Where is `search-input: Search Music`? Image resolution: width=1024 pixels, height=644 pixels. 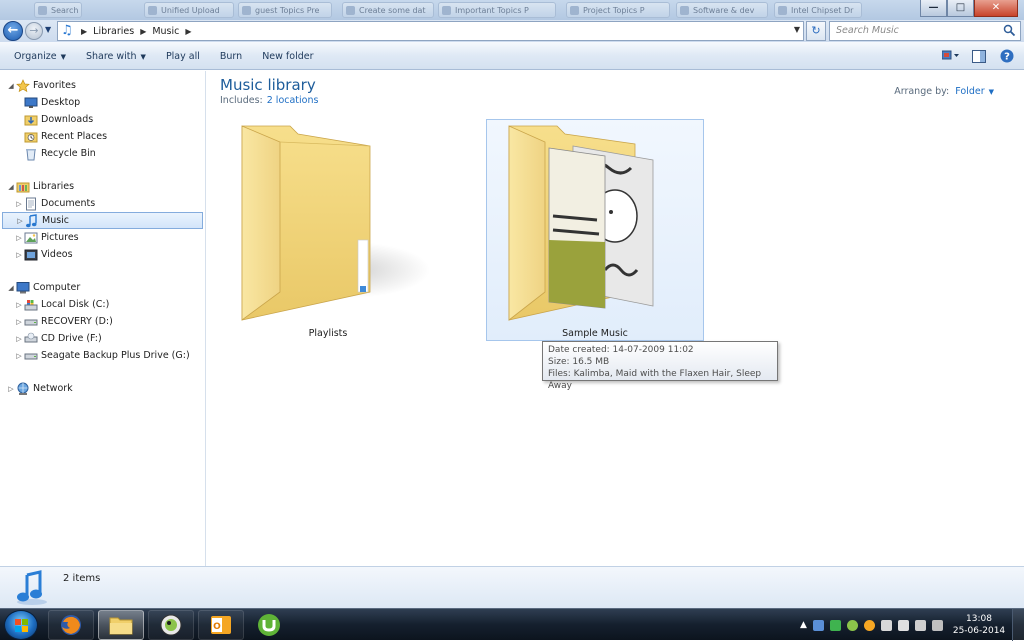
search-input: Search Music is located at coordinates (925, 31).